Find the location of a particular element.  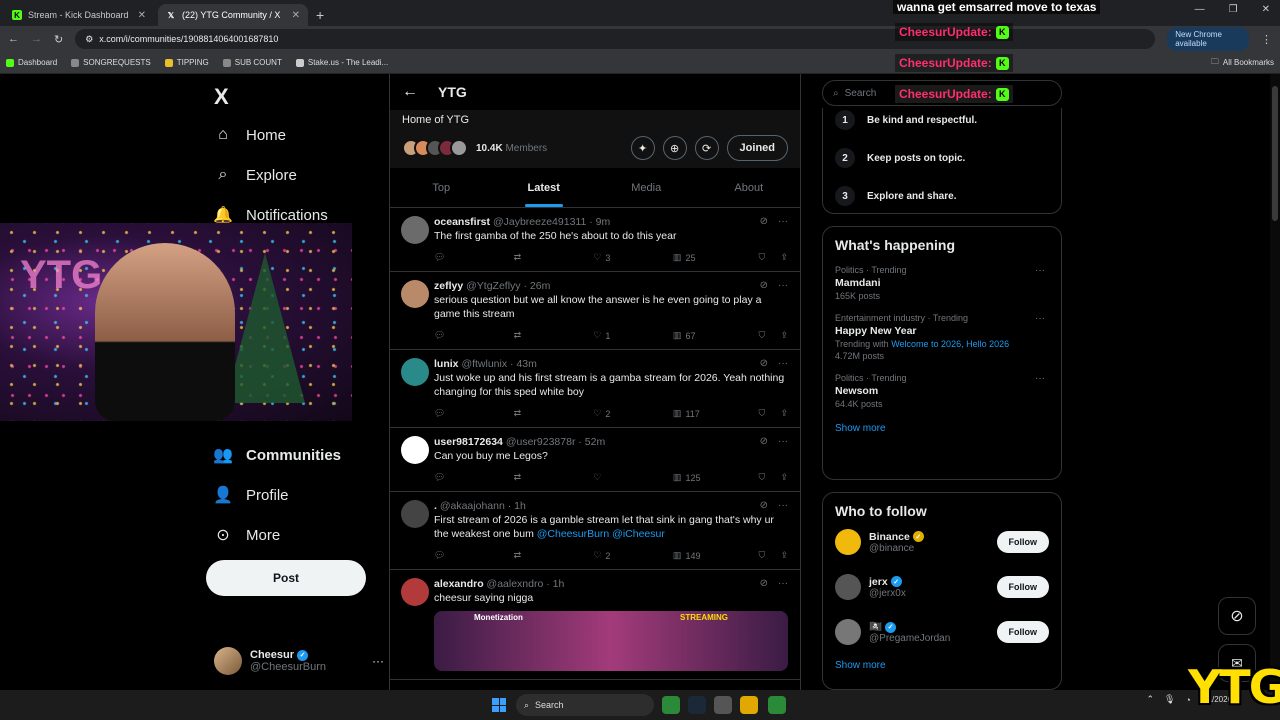

nav-more: ⊙ More is located at coordinates (247, 535).